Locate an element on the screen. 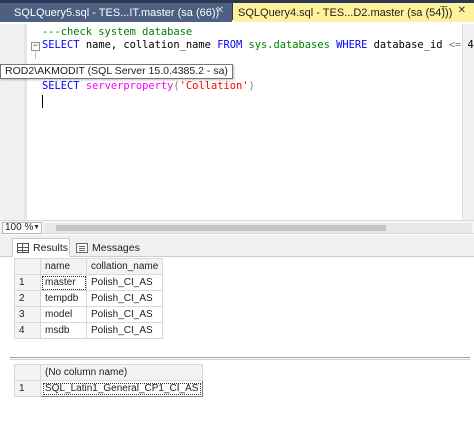 The height and width of the screenshot is (425, 474). identifier: sys.databases is located at coordinates (289, 45).